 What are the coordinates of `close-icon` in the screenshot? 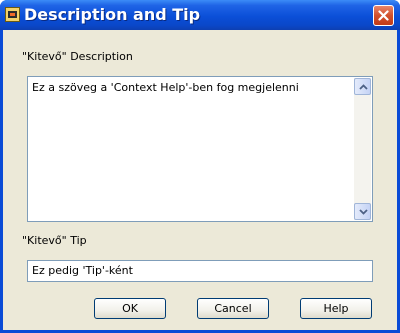 It's located at (383, 15).